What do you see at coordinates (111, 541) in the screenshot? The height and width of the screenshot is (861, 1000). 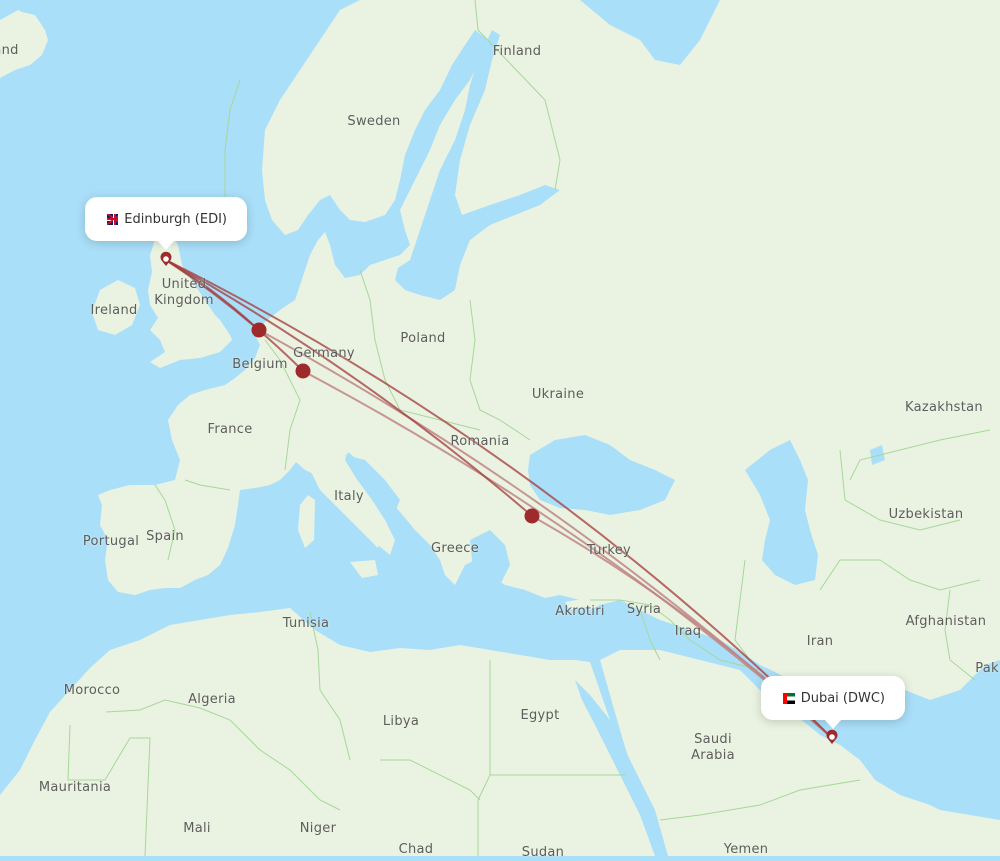 I see `country-label-portugal: Portugal` at bounding box center [111, 541].